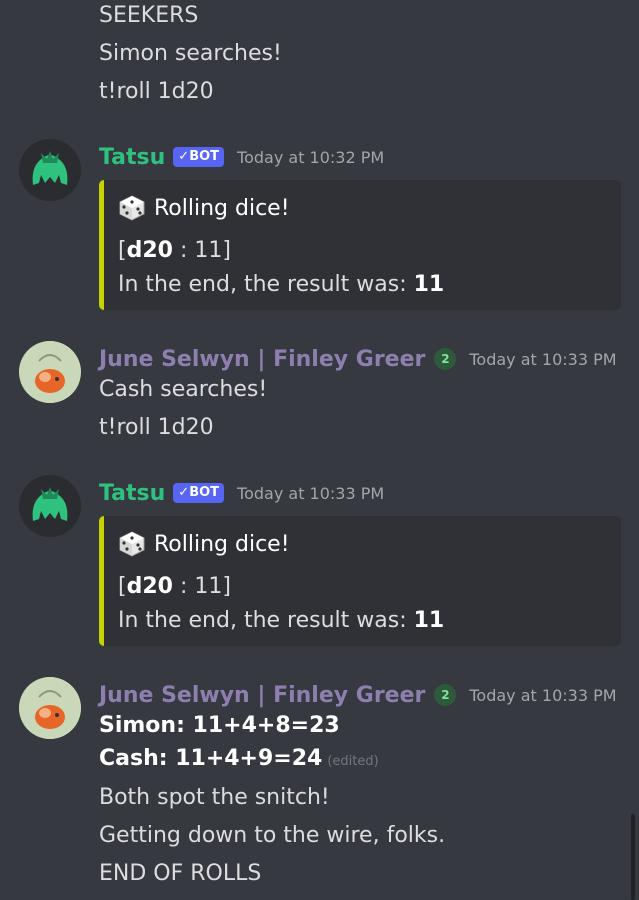 The width and height of the screenshot is (639, 900). Describe the element at coordinates (353, 761) in the screenshot. I see `edited-label: (edited)` at that location.